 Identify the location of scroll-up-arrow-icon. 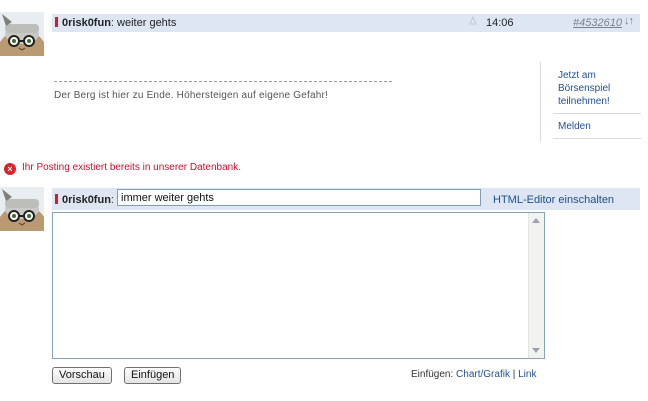
(536, 220).